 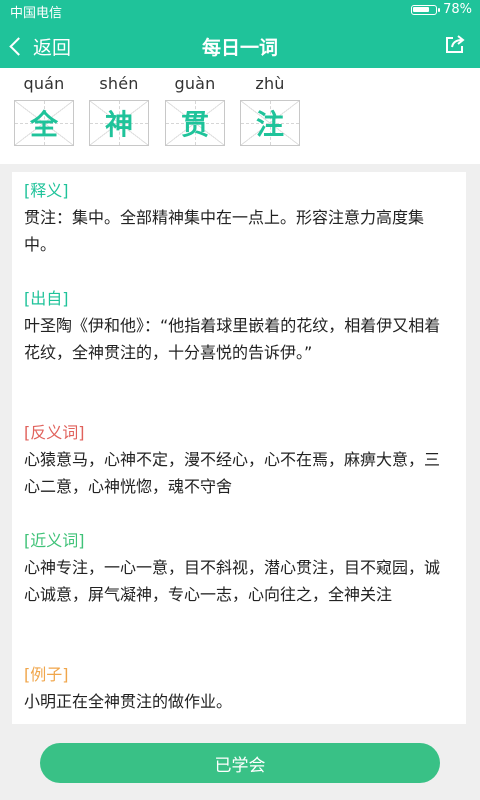 I want to click on hanzi-box: 神, so click(x=119, y=123).